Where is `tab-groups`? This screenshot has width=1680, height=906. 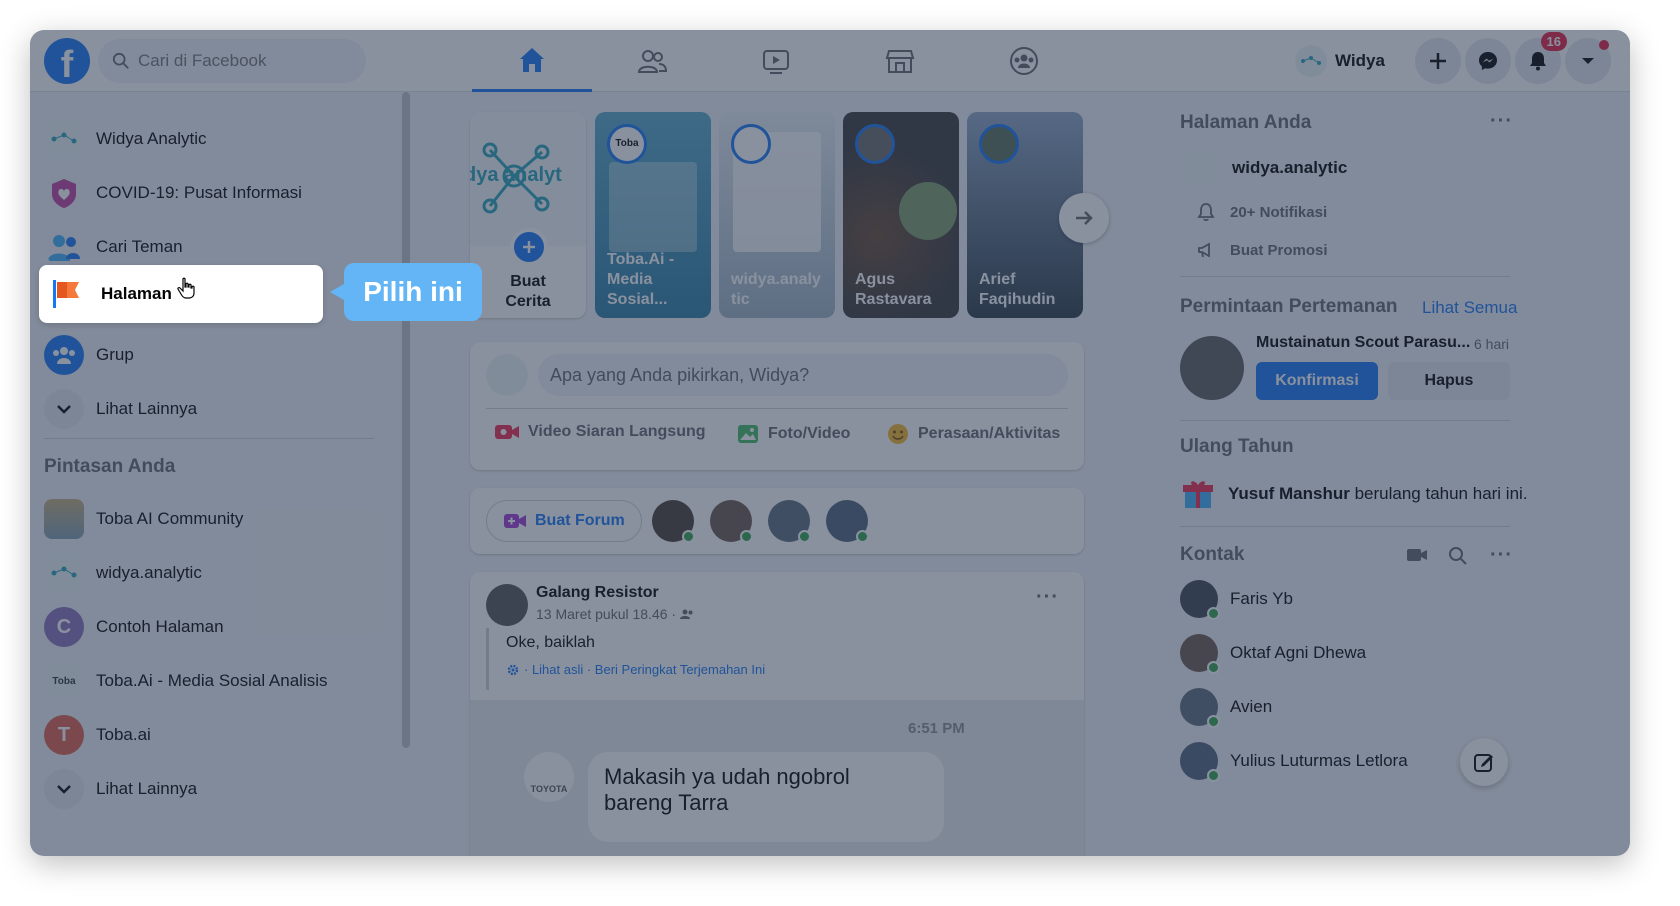 tab-groups is located at coordinates (1024, 61).